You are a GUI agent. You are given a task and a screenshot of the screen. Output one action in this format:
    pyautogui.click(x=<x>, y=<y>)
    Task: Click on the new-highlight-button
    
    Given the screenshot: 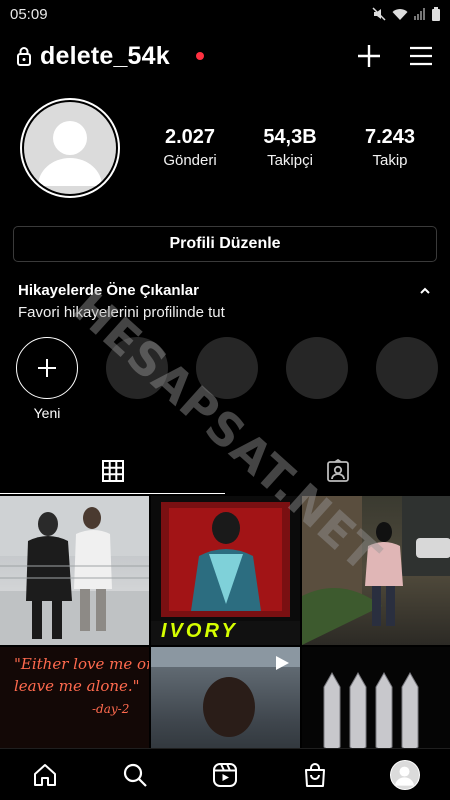 What is the action you would take?
    pyautogui.click(x=47, y=368)
    